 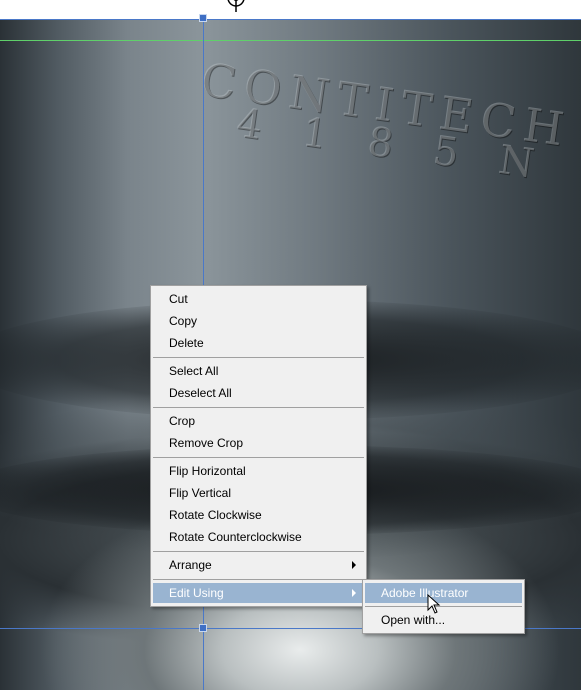 I want to click on menu-item-select-all: Select All, so click(x=258, y=371).